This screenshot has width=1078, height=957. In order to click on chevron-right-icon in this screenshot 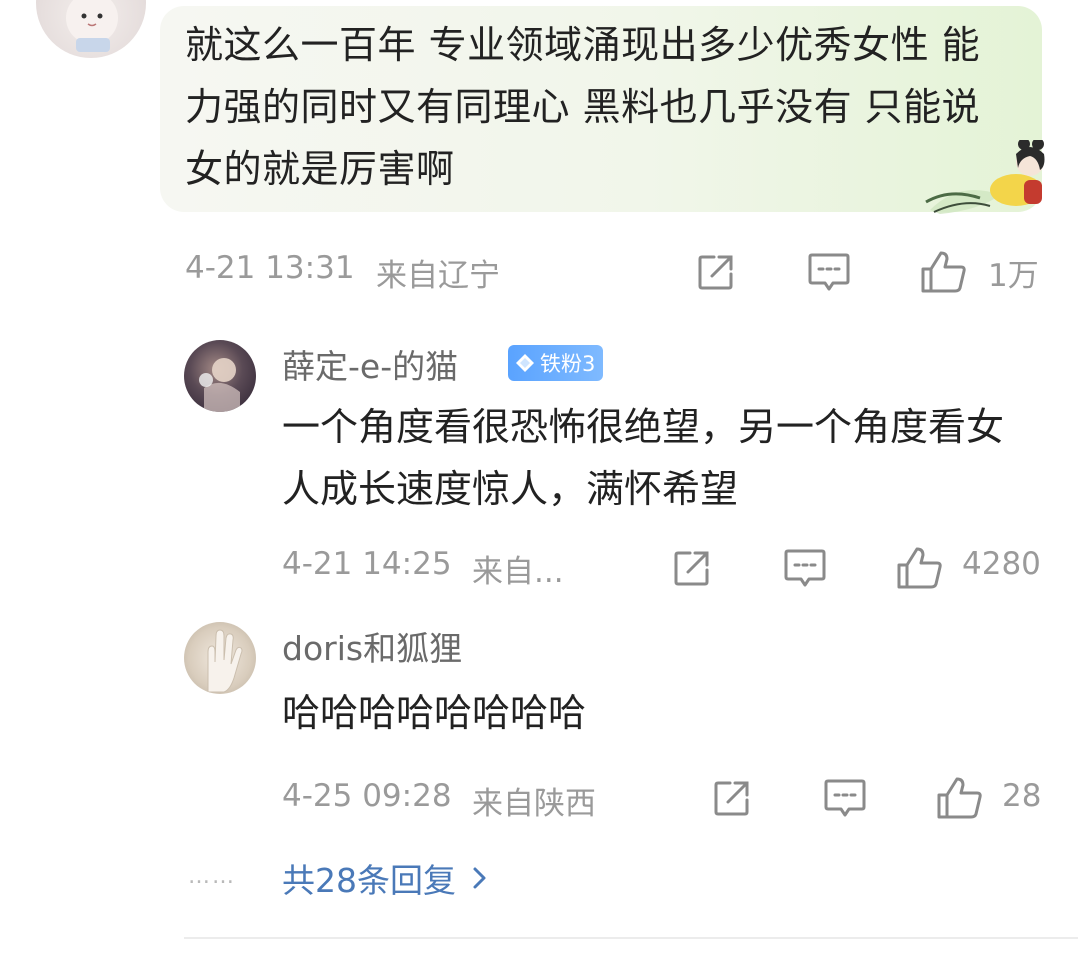, I will do `click(479, 878)`.